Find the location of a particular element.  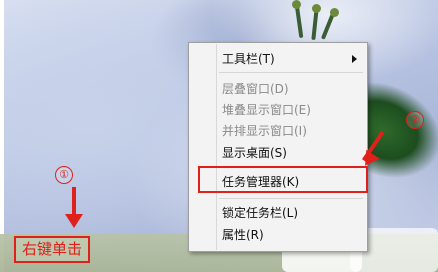

right-click-label: 右键单击 is located at coordinates (52, 249).